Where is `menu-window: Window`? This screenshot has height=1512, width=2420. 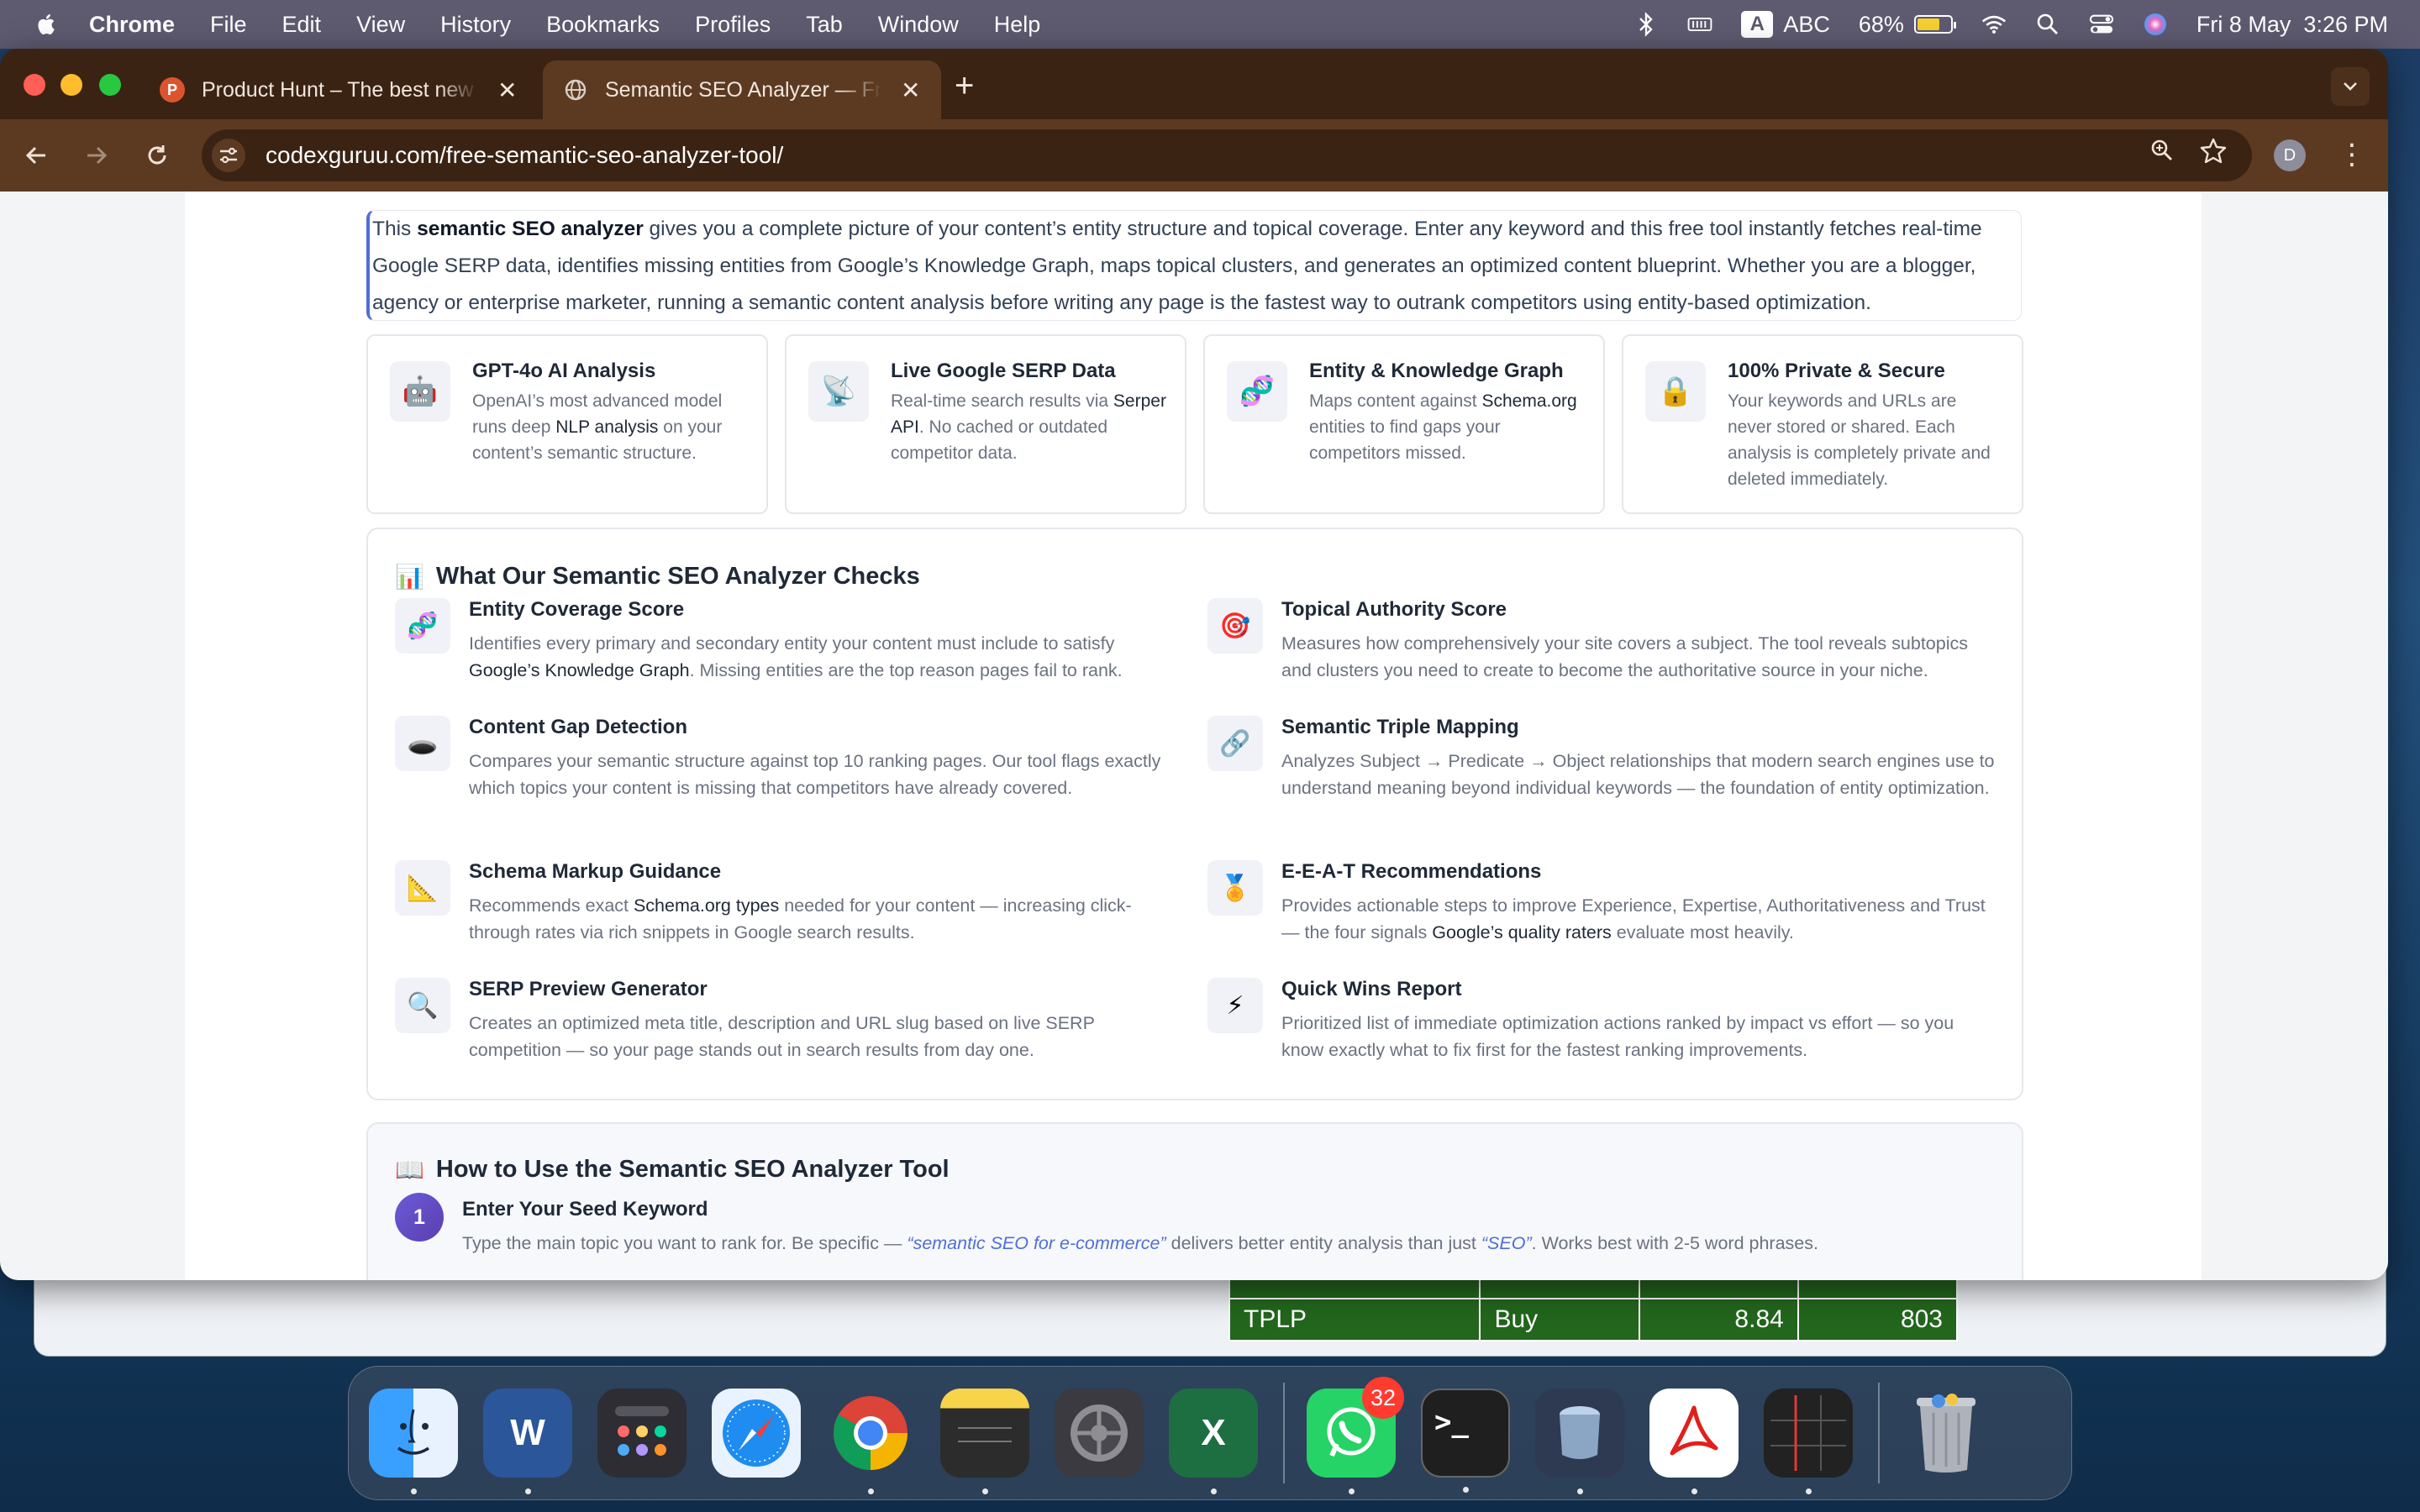 menu-window: Window is located at coordinates (918, 25).